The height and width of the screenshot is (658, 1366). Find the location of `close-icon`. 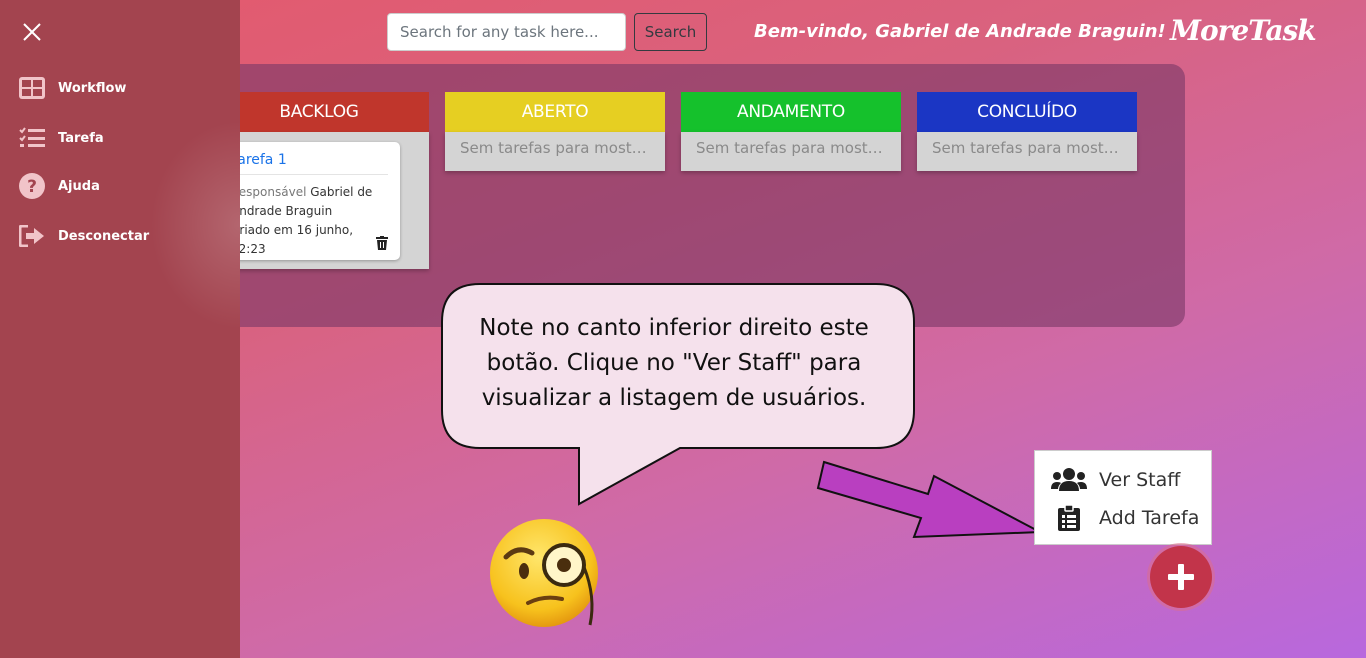

close-icon is located at coordinates (32, 32).